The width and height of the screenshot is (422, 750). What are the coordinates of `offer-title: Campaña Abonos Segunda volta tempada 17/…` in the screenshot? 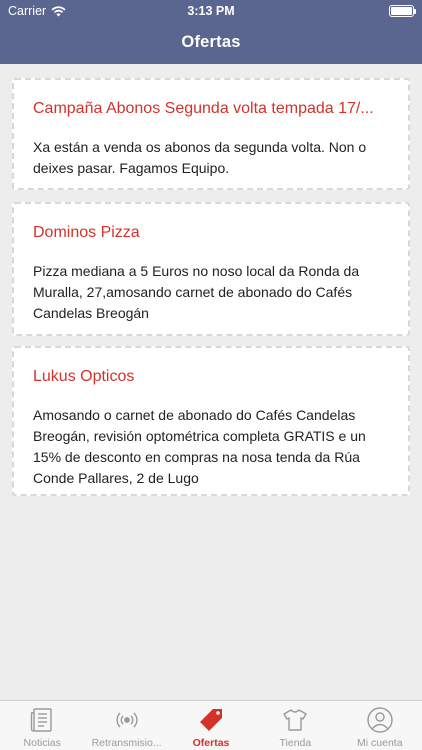 It's located at (203, 108).